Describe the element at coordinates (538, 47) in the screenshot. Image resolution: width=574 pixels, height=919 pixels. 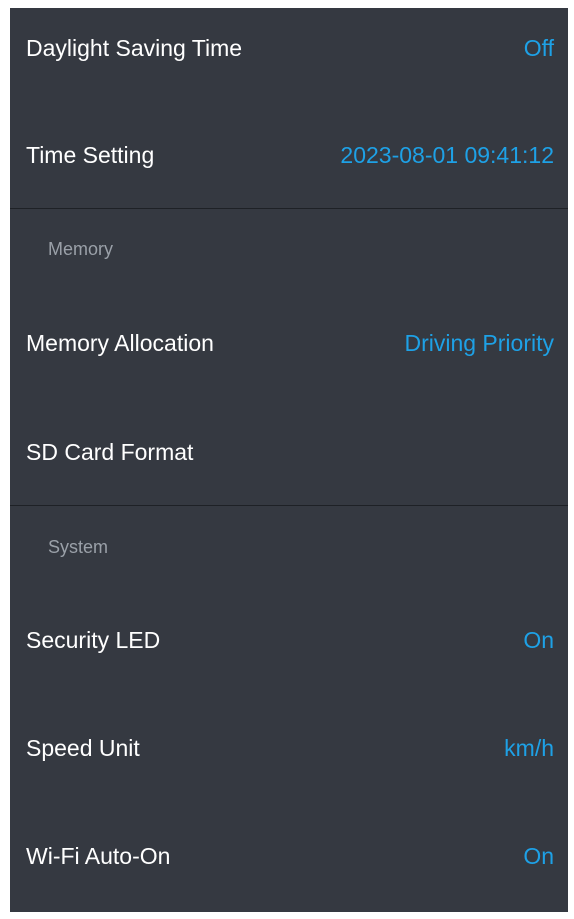
I see `setting-value: Off` at that location.